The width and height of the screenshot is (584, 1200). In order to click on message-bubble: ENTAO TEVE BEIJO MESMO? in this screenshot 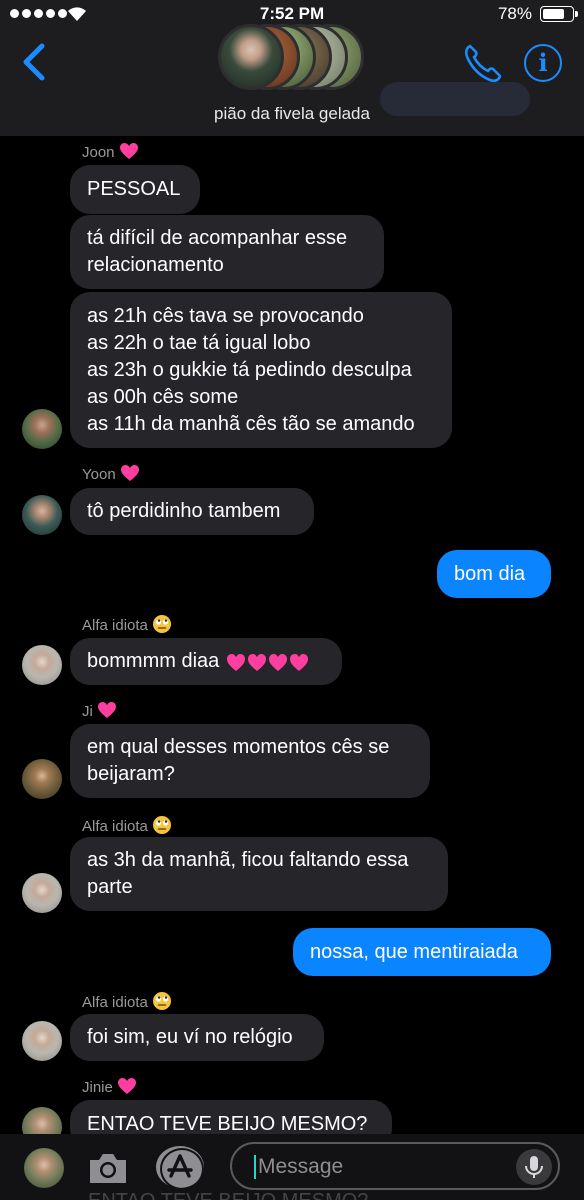, I will do `click(231, 1117)`.